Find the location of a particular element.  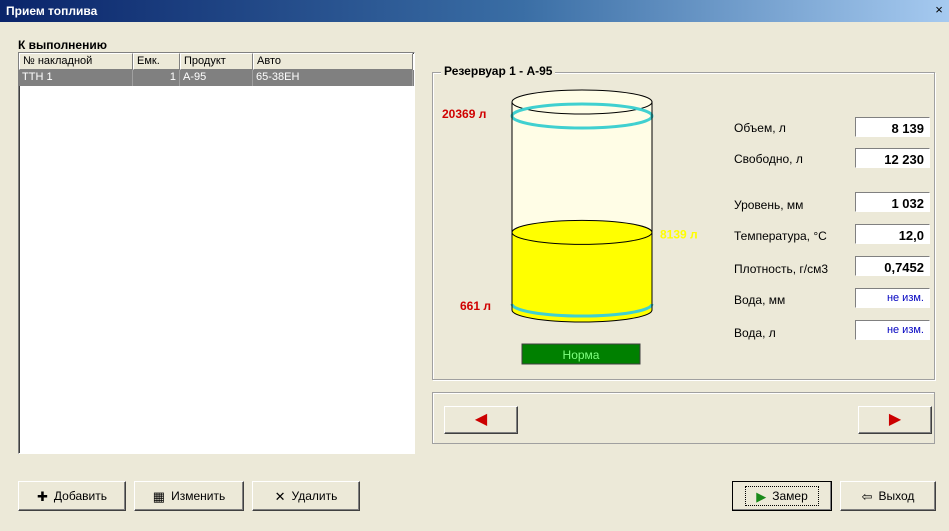

param-label-water-l: Вода, л is located at coordinates (755, 333).